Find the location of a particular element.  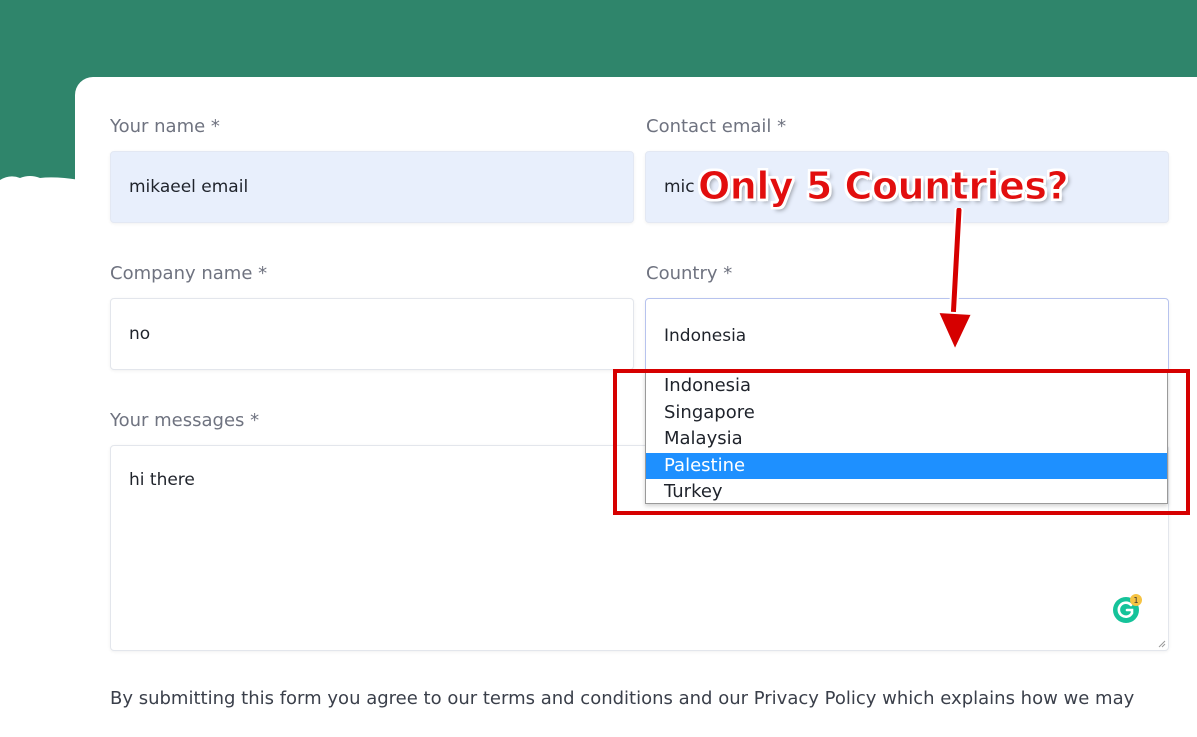

company-input: no is located at coordinates (372, 334).